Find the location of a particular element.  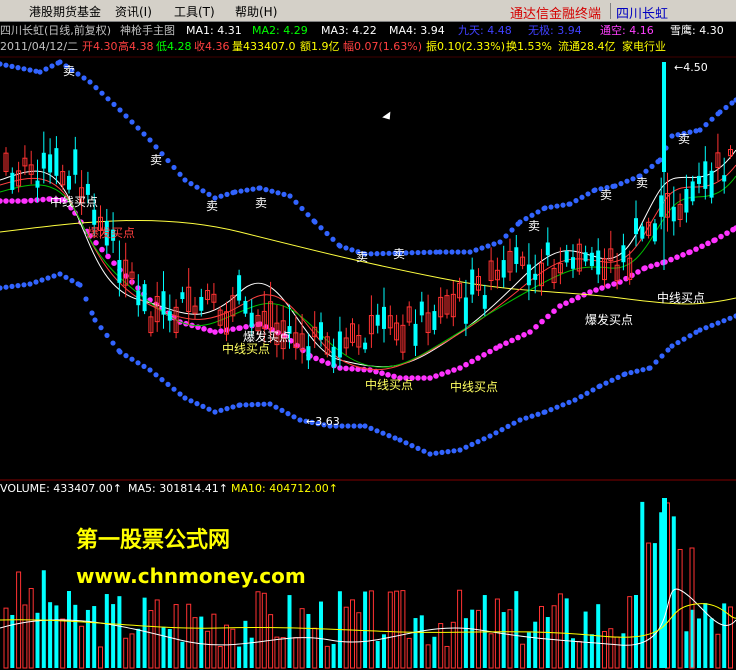

low-price: 低4.28 is located at coordinates (174, 46).